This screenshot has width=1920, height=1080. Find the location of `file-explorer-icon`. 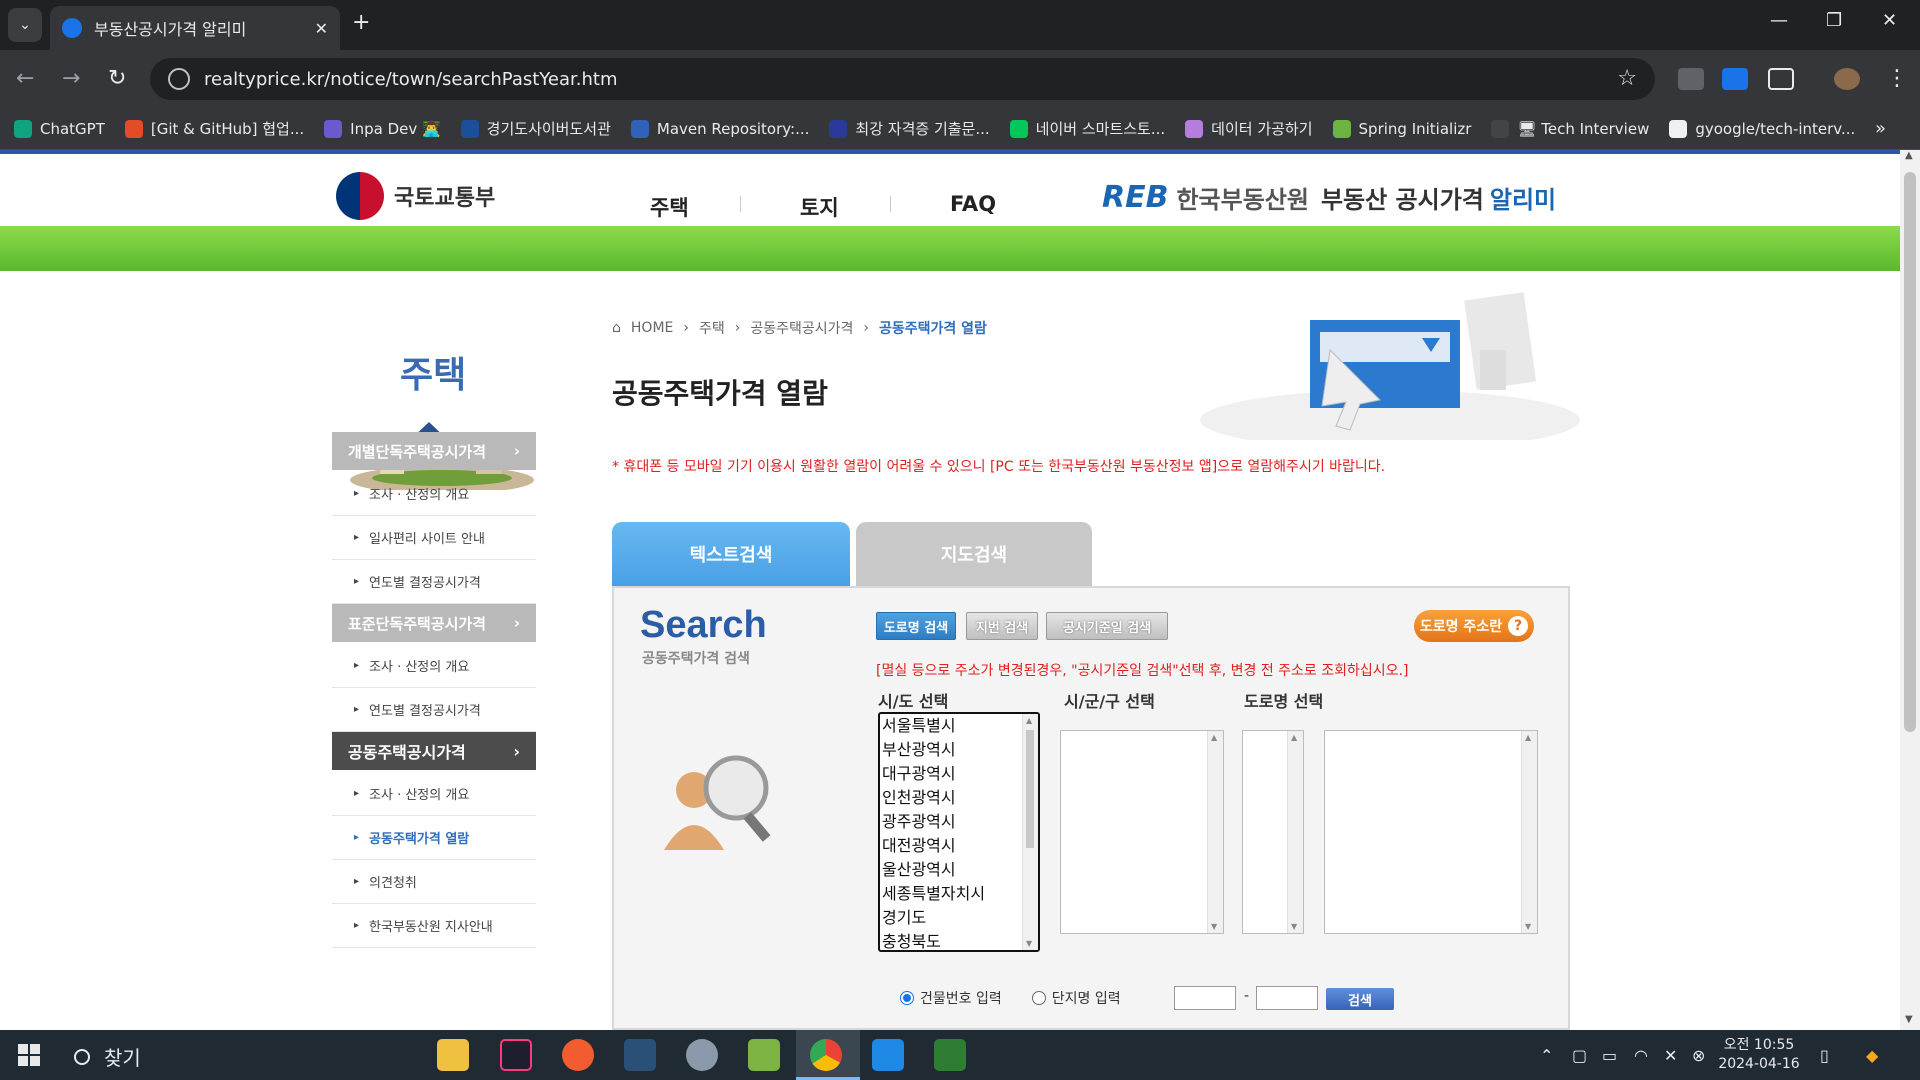

file-explorer-icon is located at coordinates (453, 1055).